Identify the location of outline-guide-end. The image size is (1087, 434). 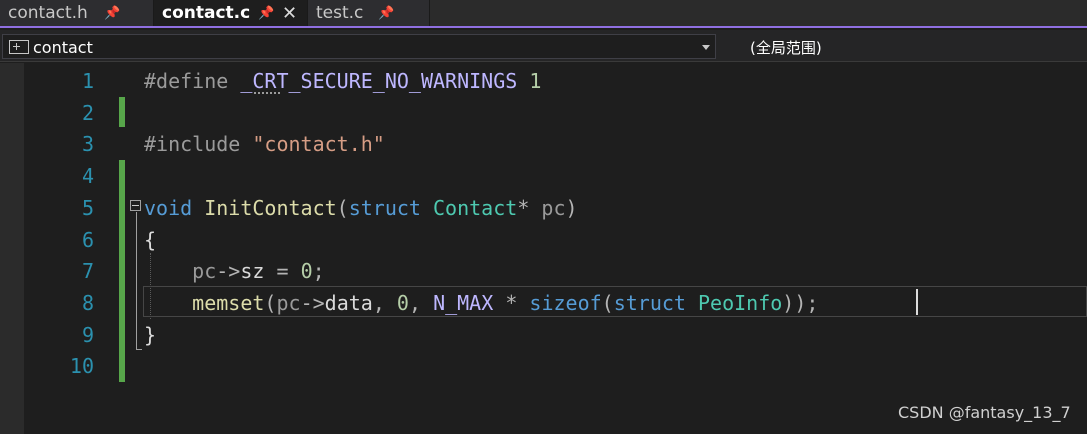
(139, 349).